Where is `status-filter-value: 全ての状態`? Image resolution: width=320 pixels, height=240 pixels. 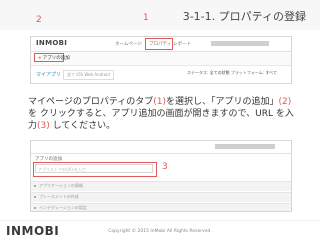 status-filter-value: 全ての状態 is located at coordinates (220, 72).